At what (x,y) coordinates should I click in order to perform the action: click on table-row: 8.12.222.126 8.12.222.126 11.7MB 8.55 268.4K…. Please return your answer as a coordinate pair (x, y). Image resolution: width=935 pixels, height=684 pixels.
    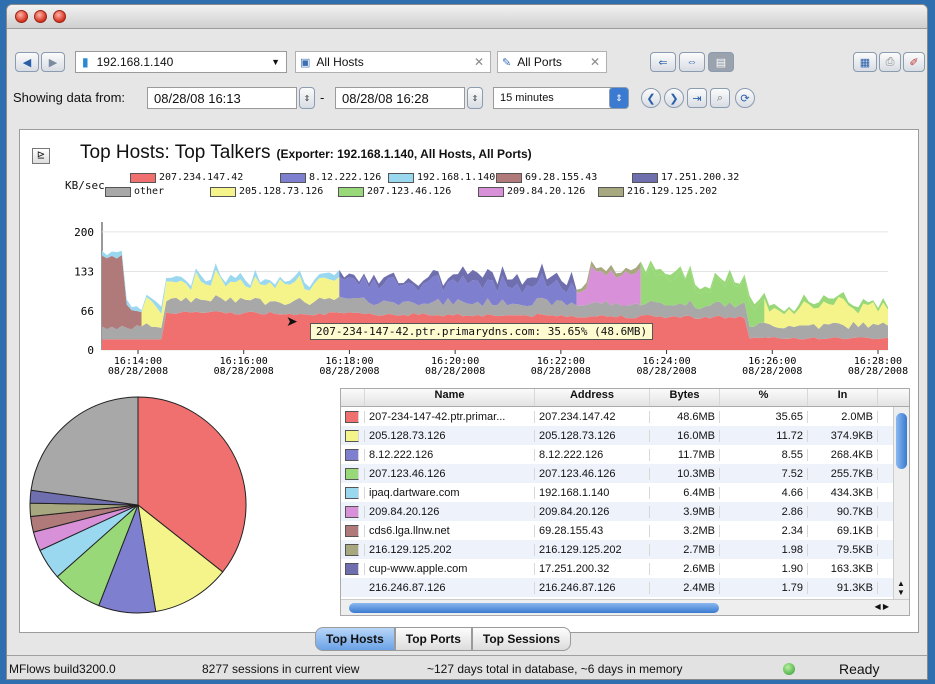
    Looking at the image, I should click on (625, 454).